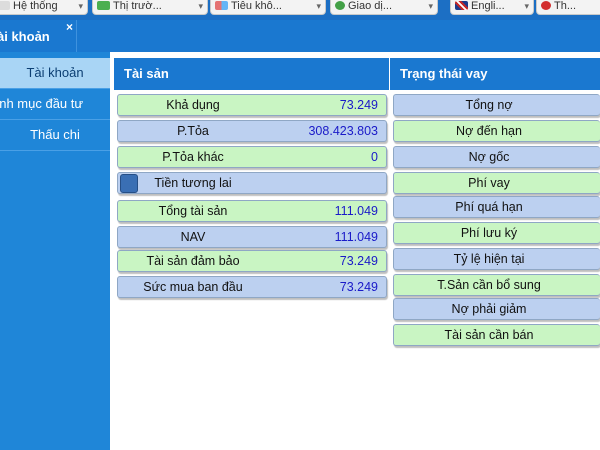 Image resolution: width=600 pixels, height=450 pixels. I want to click on assets-header: Tài sản, so click(251, 74).